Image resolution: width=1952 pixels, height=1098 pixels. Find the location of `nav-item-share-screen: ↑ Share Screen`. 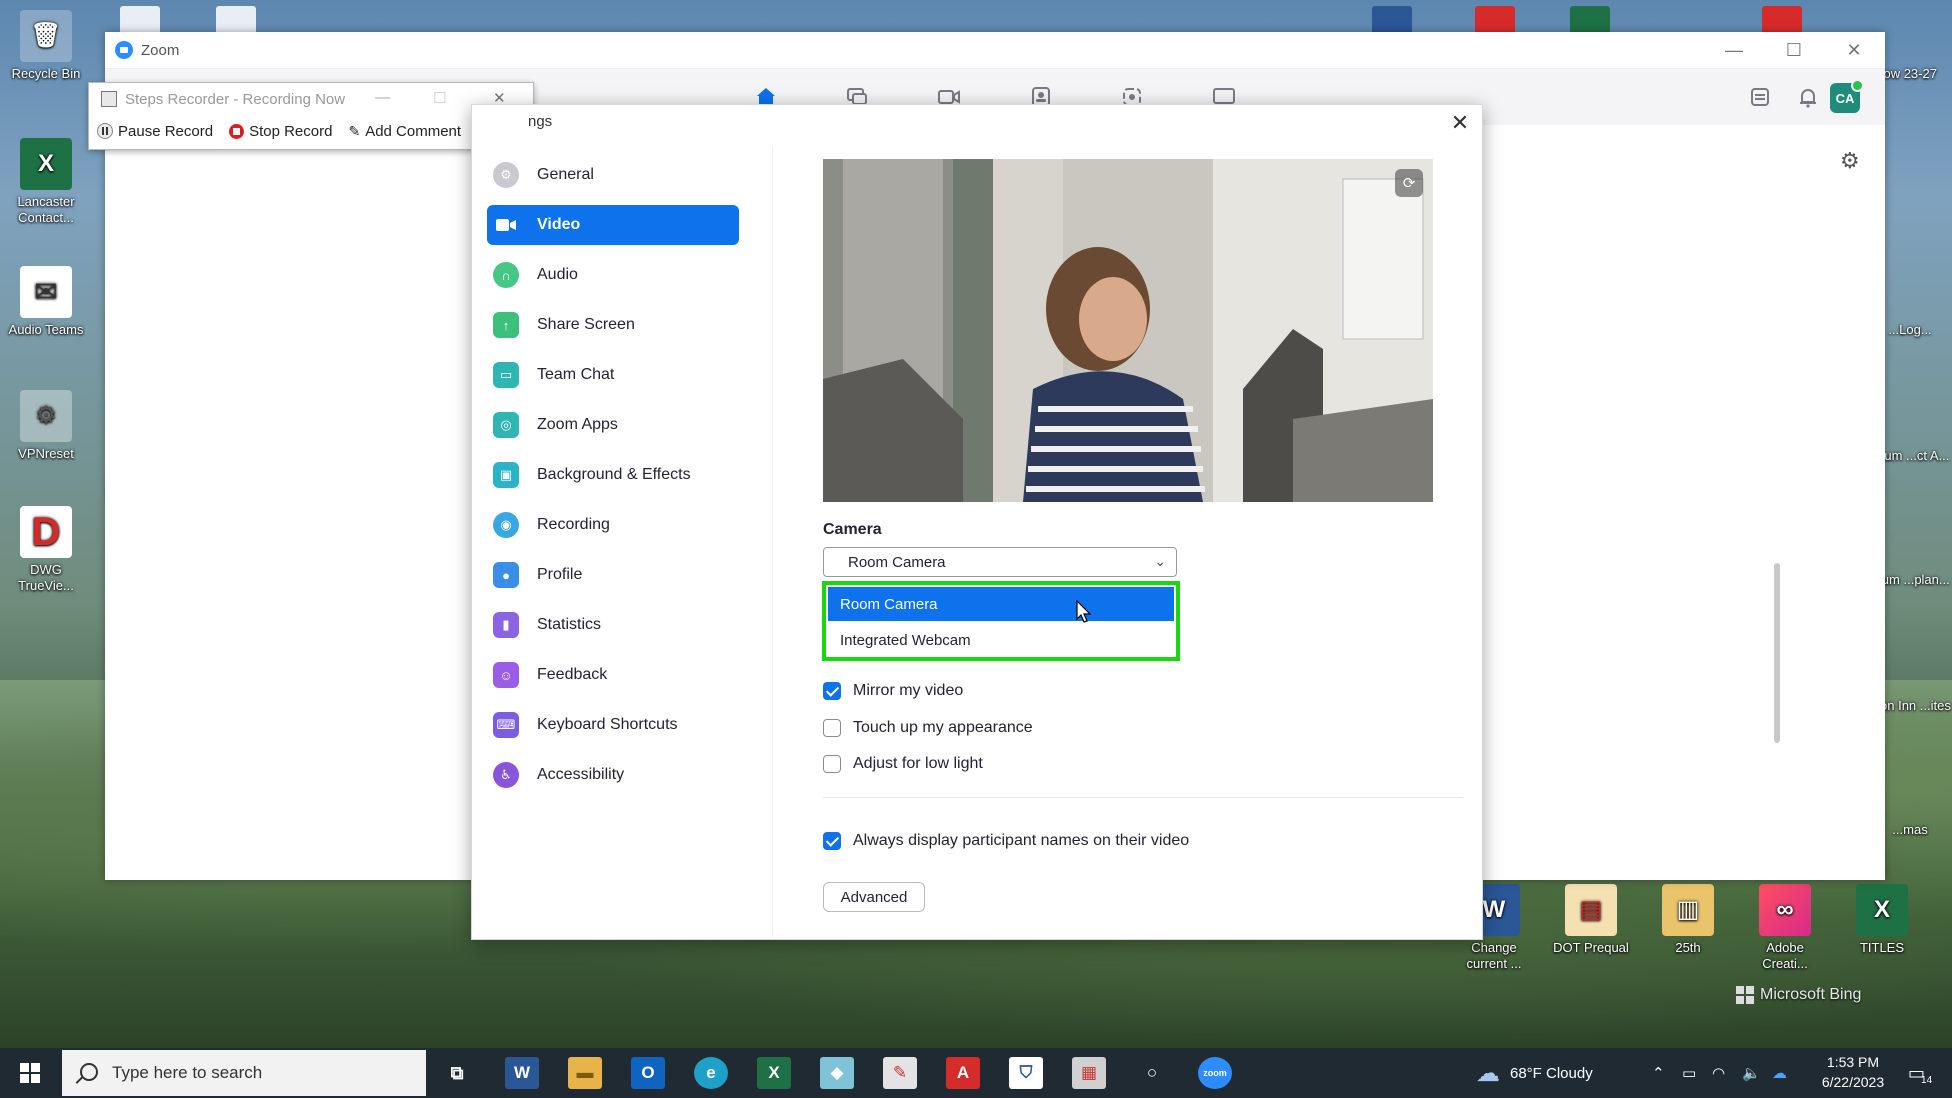

nav-item-share-screen: ↑ Share Screen is located at coordinates (613, 325).